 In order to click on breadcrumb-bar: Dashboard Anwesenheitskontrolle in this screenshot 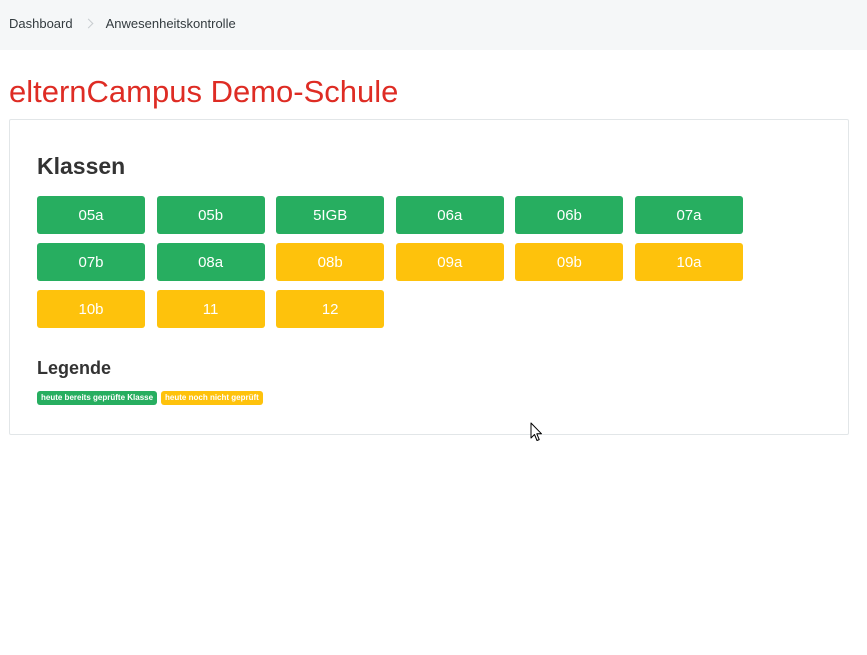, I will do `click(433, 25)`.